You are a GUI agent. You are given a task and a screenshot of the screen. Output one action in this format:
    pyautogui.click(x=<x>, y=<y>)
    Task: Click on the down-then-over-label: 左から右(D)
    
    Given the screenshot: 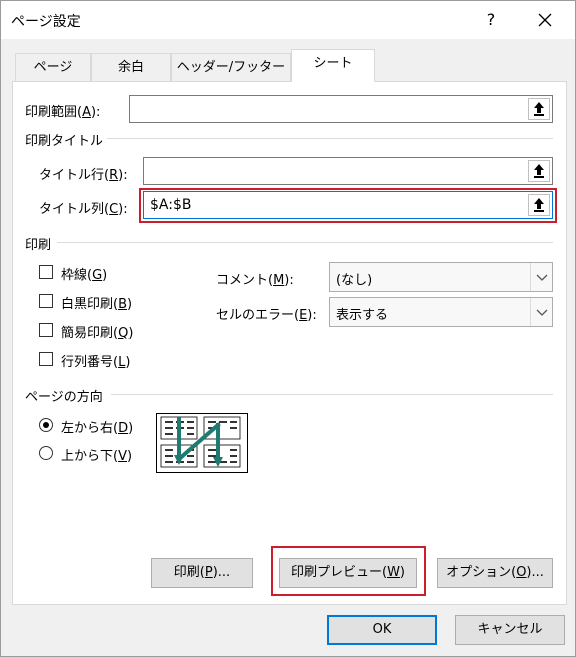 What is the action you would take?
    pyautogui.click(x=97, y=428)
    